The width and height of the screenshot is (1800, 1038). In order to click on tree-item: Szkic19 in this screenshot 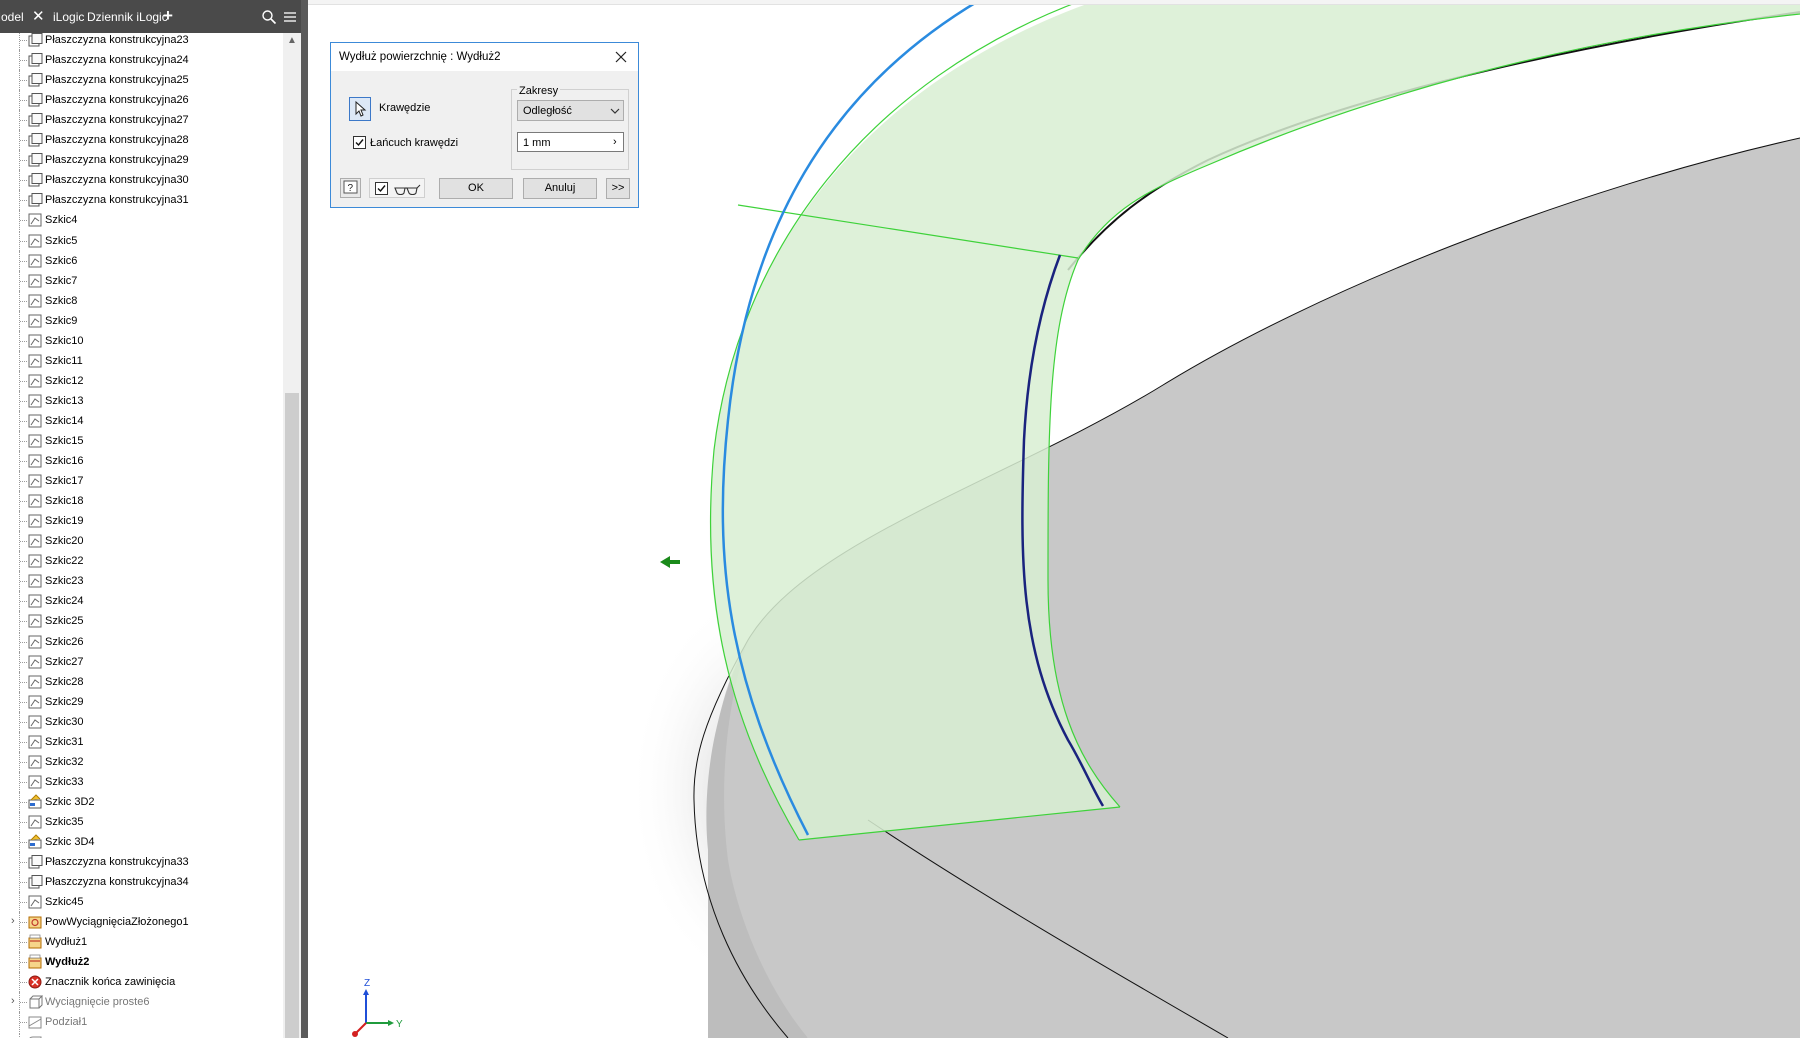, I will do `click(141, 521)`.